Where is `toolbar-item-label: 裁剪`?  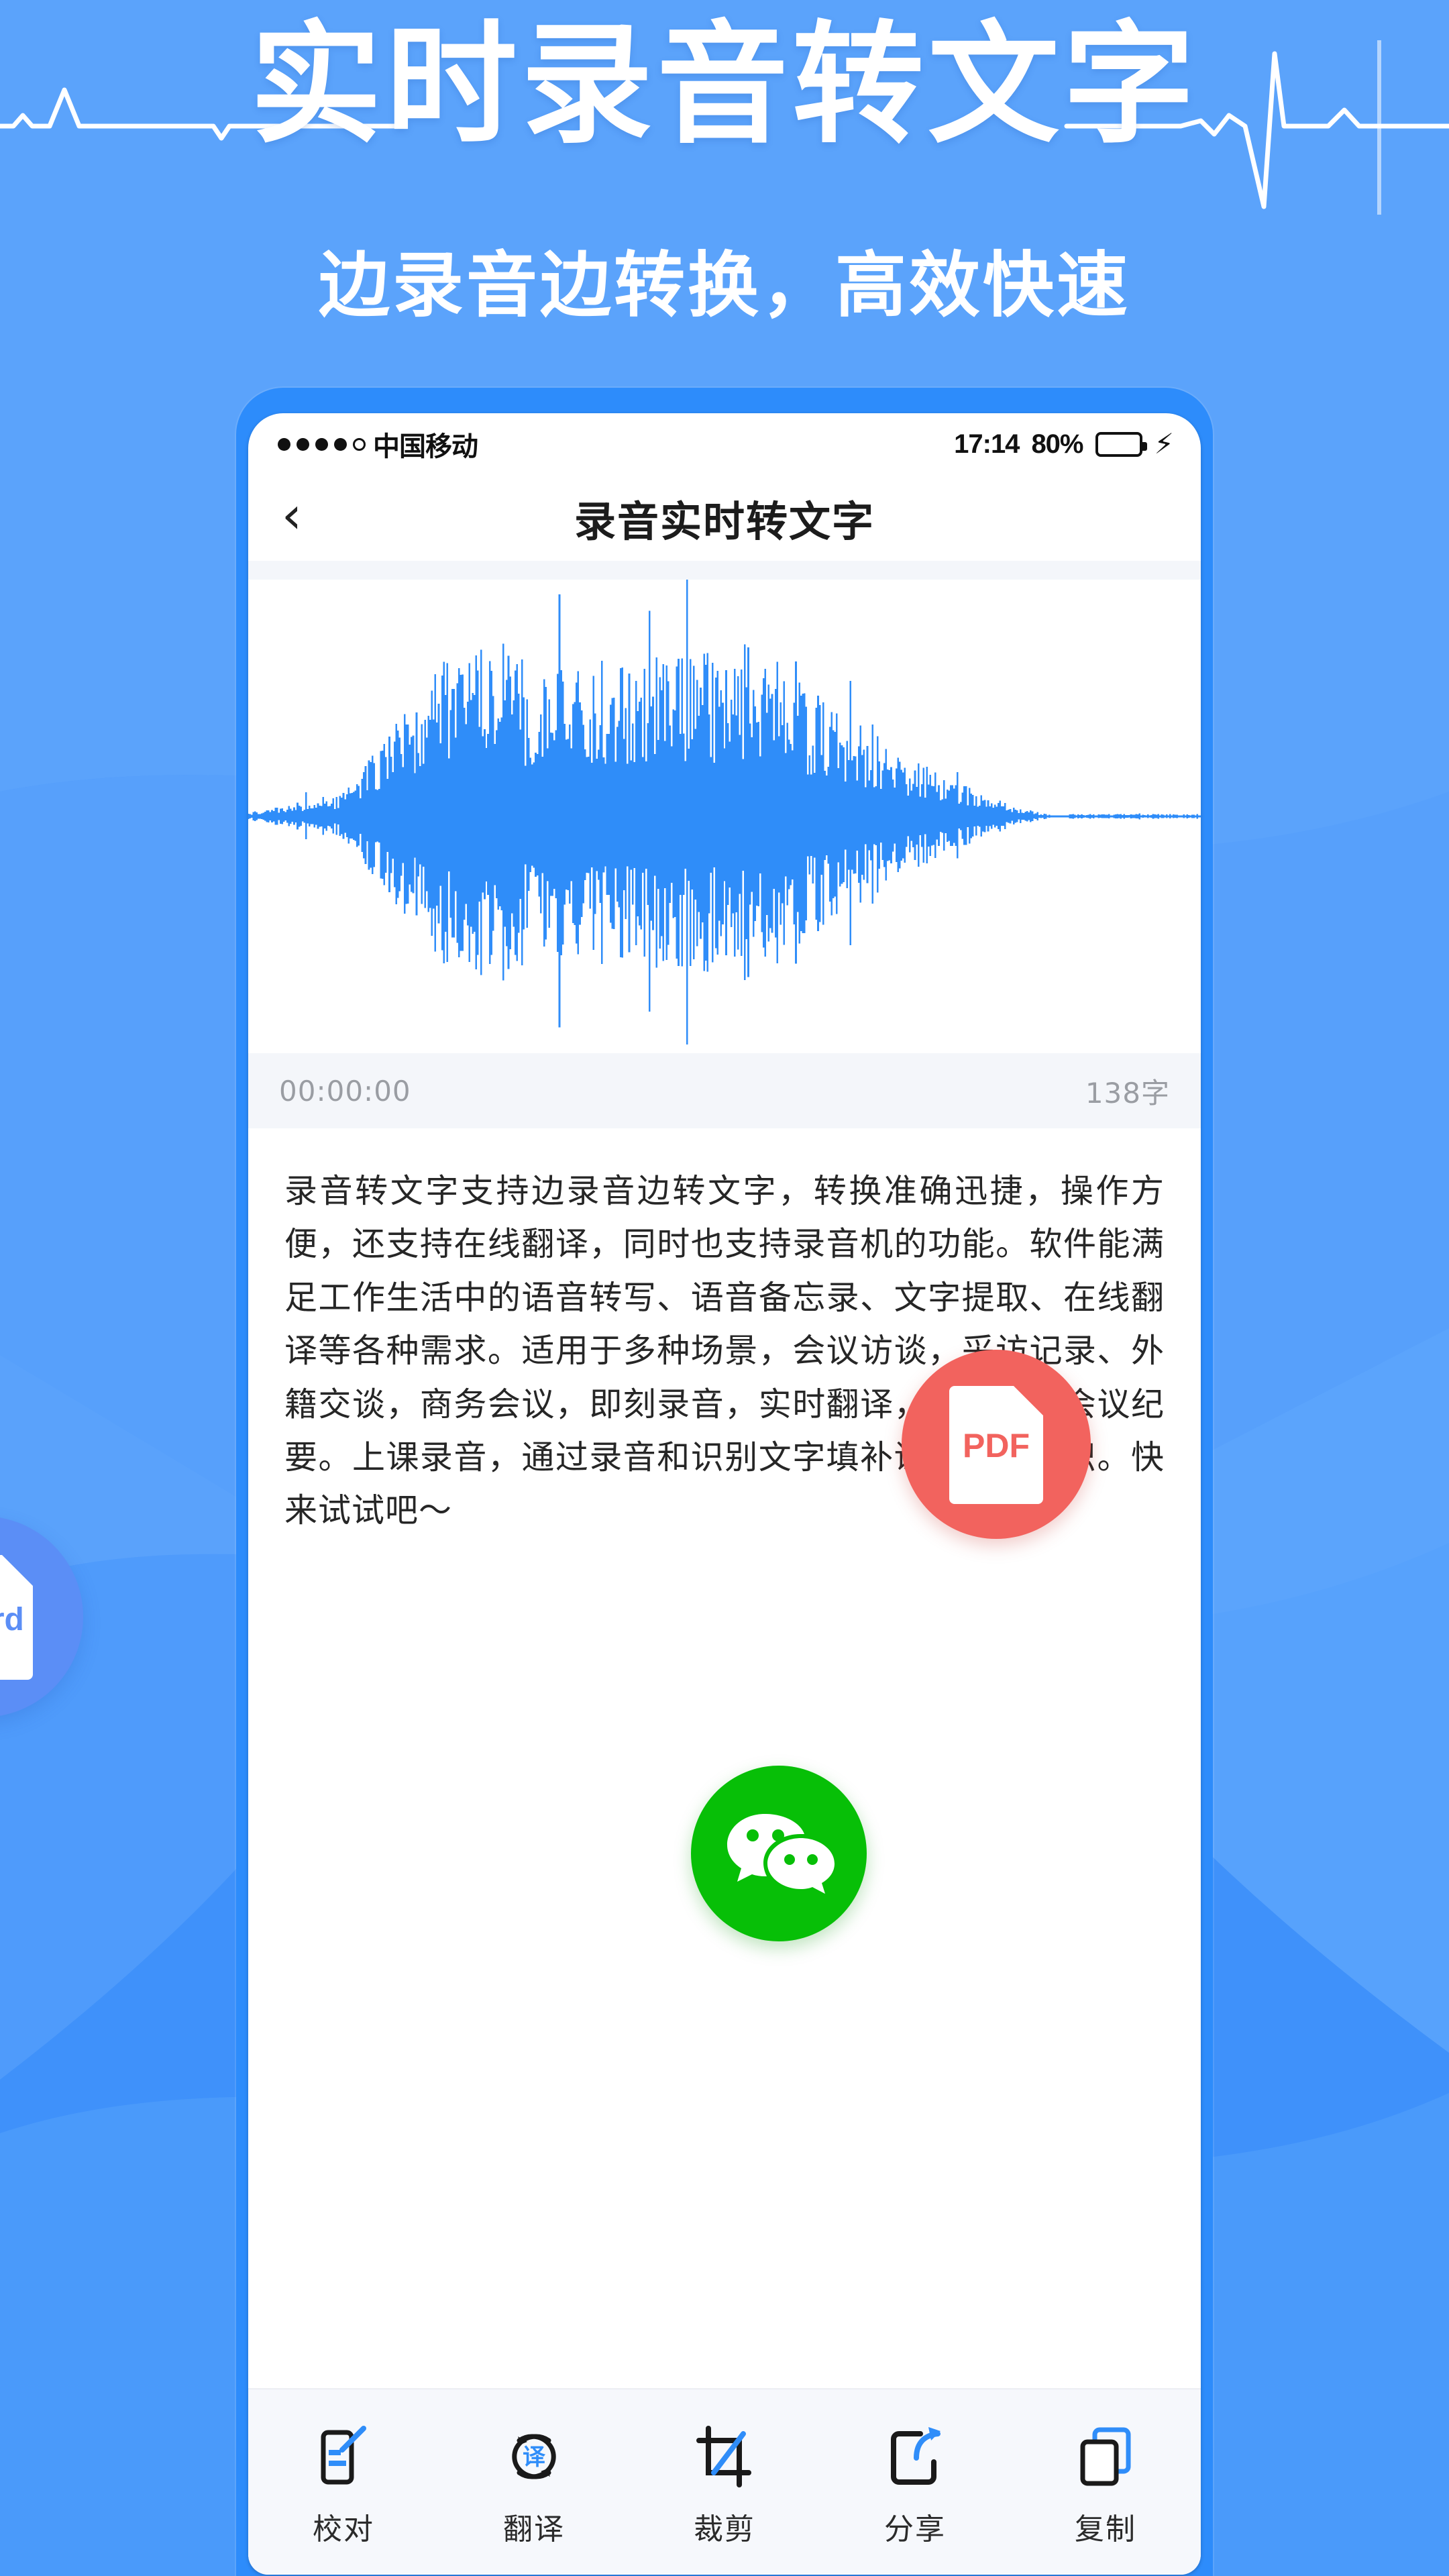
toolbar-item-label: 裁剪 is located at coordinates (724, 2529).